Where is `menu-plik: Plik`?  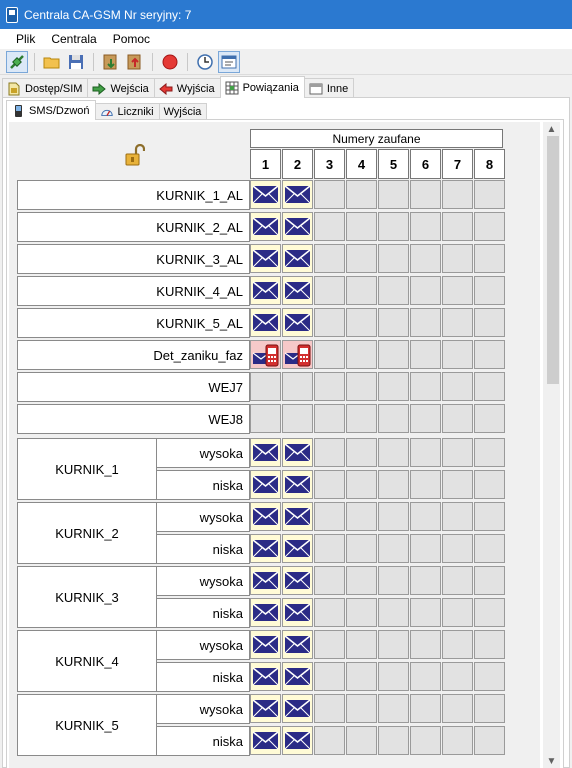
menu-plik: Plik is located at coordinates (25, 39).